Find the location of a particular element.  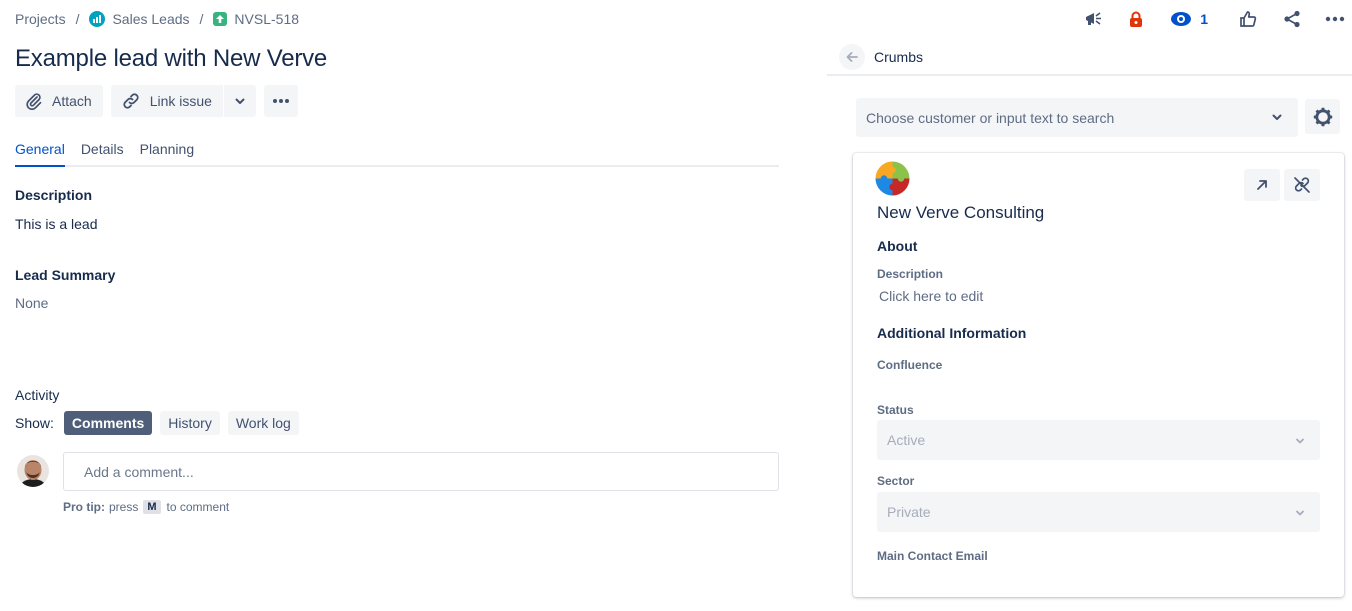

arrow-left-icon is located at coordinates (852, 57).